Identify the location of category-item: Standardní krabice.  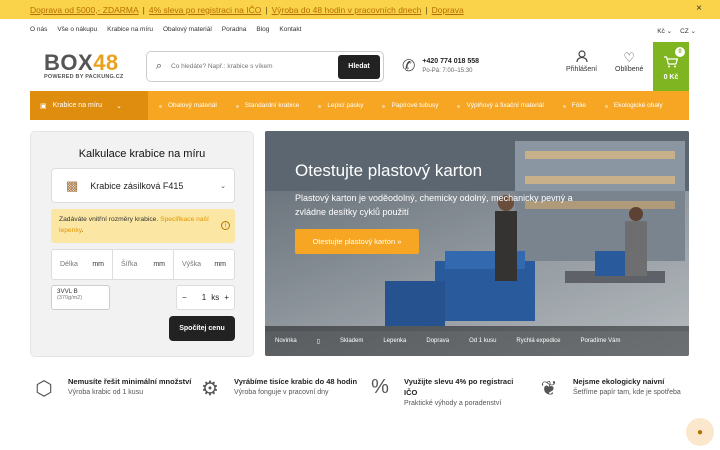
(265, 105).